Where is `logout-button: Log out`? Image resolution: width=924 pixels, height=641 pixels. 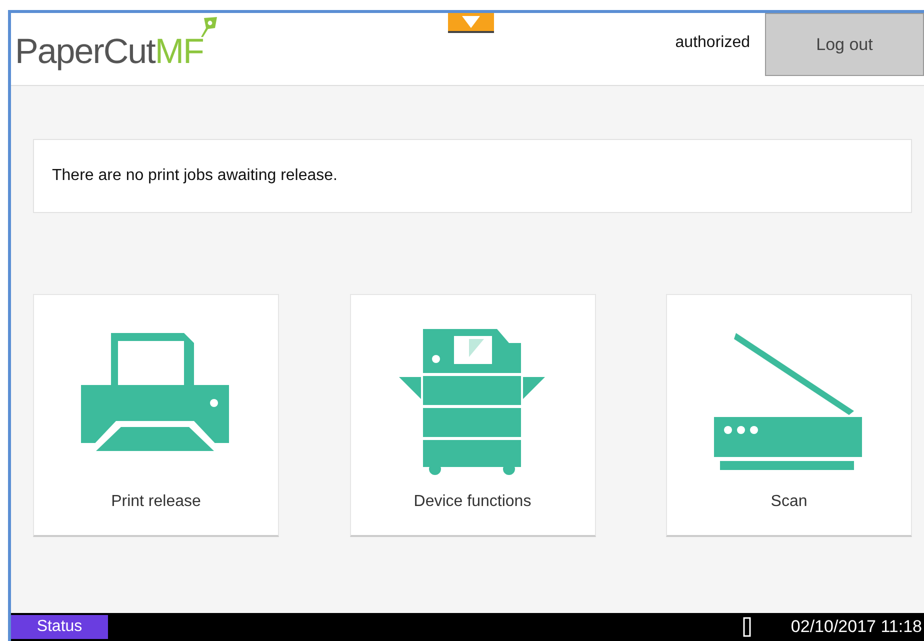 logout-button: Log out is located at coordinates (844, 44).